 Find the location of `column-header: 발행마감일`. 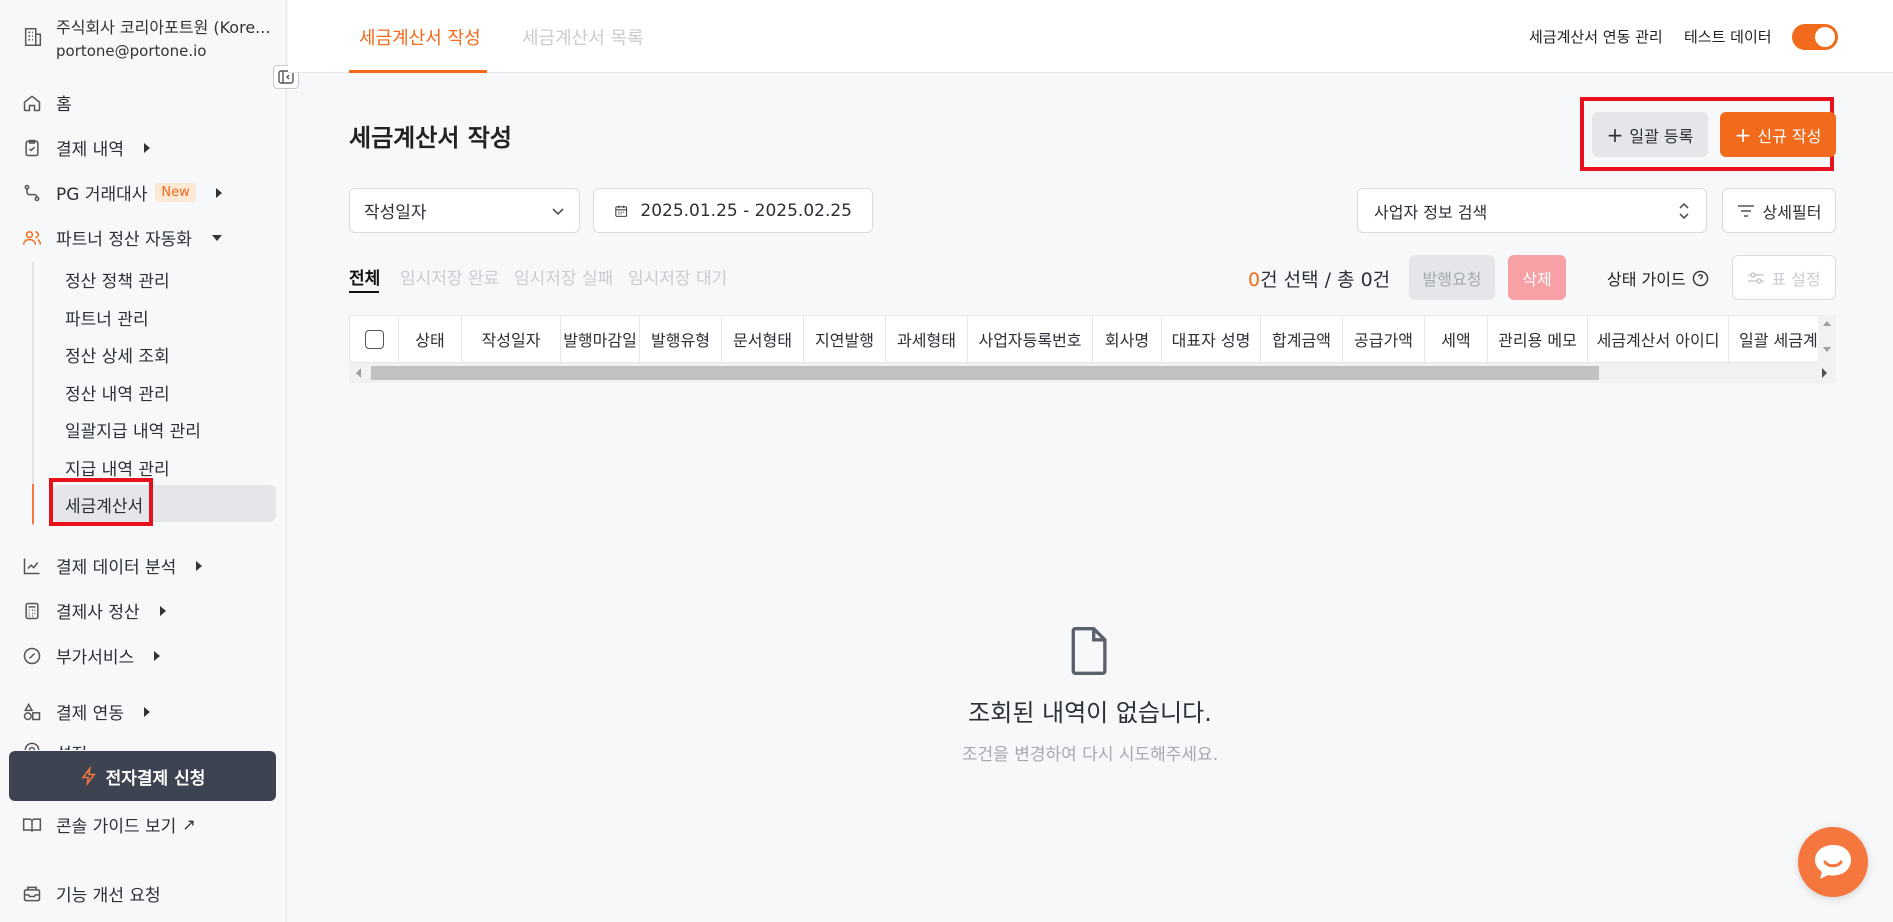

column-header: 발행마감일 is located at coordinates (600, 339).